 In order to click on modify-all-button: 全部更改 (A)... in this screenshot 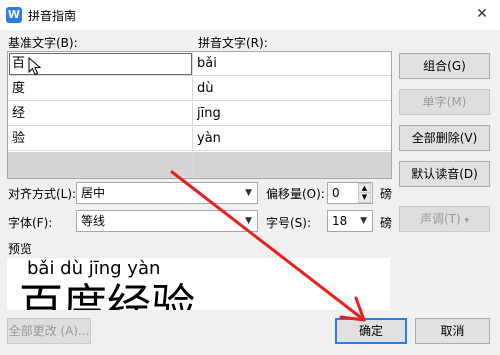, I will do `click(49, 331)`.